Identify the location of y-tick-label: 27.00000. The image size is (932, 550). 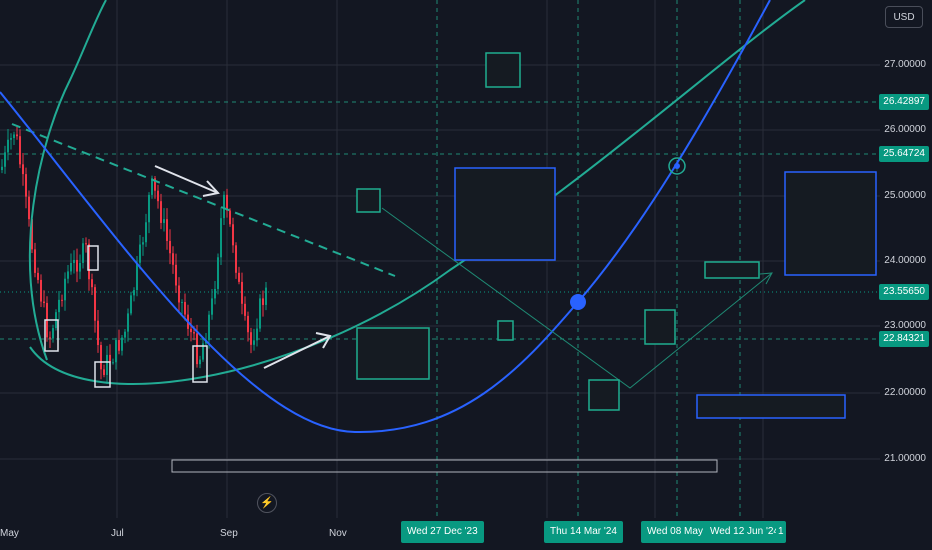
(905, 64).